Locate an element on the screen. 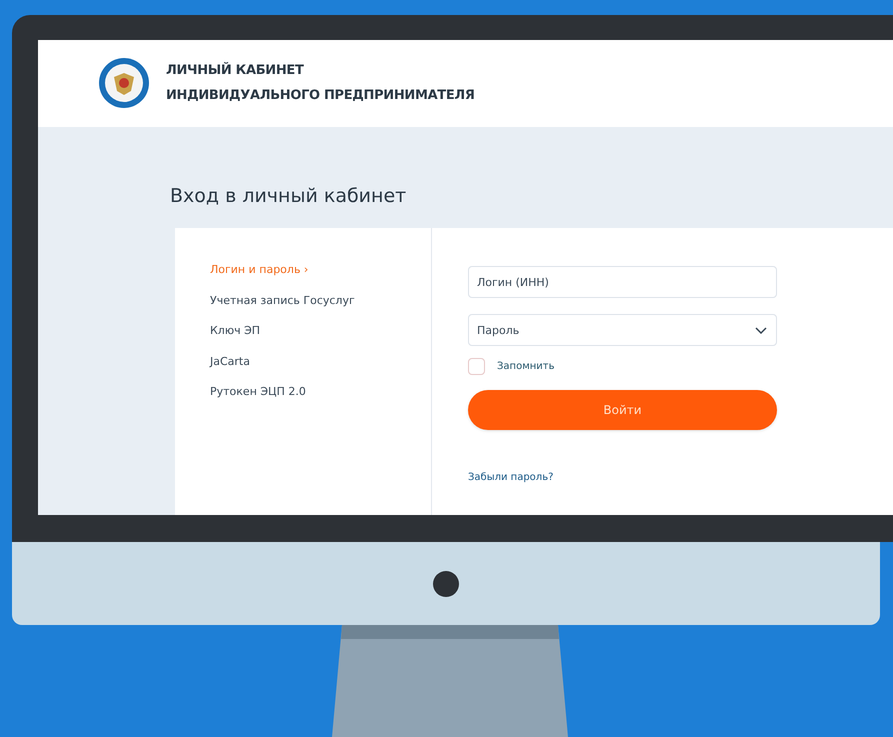 The height and width of the screenshot is (737, 893). emblem-logo-icon is located at coordinates (124, 83).